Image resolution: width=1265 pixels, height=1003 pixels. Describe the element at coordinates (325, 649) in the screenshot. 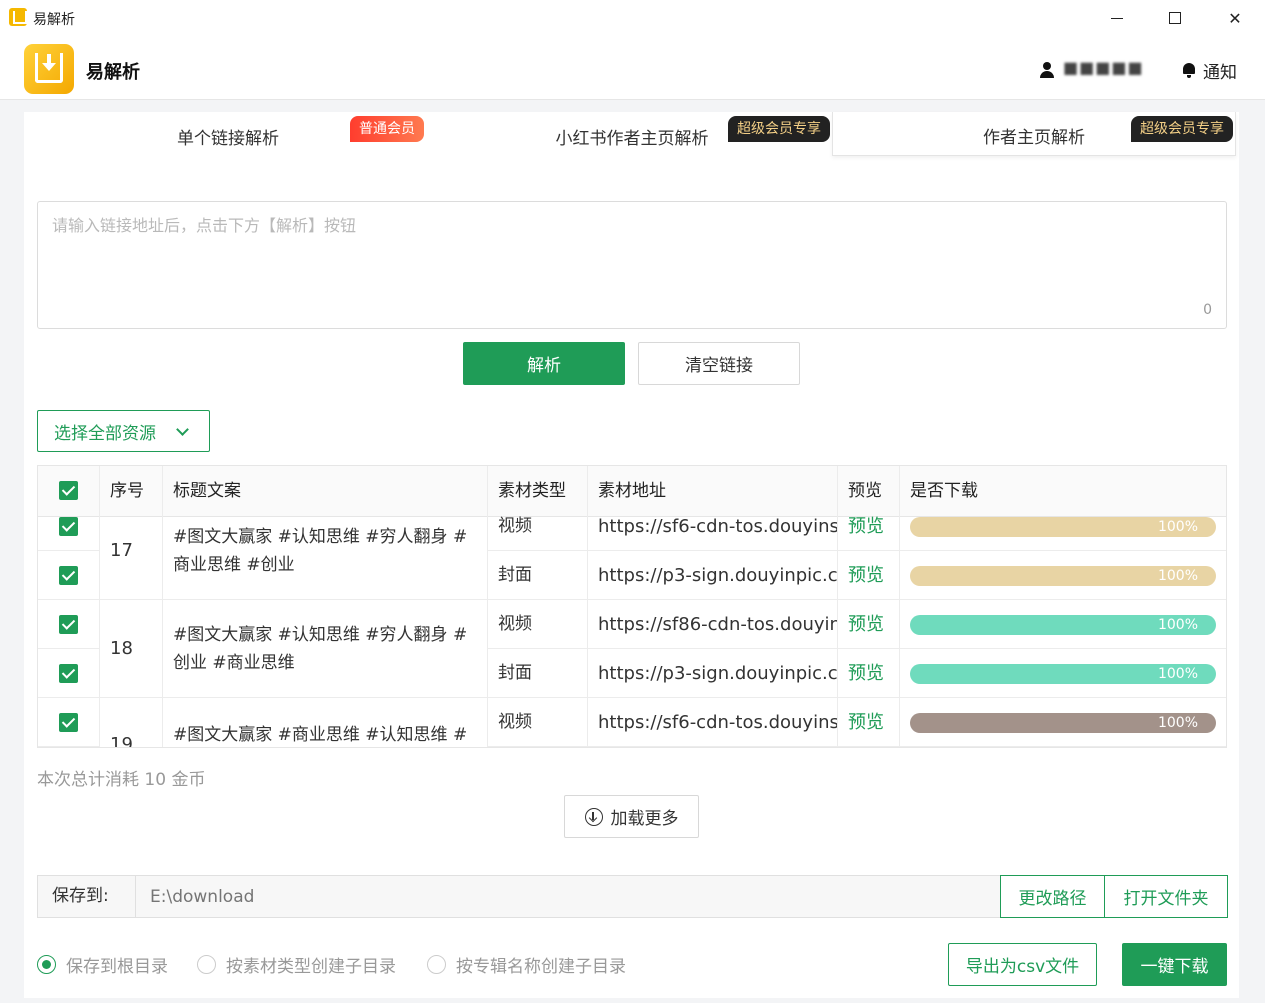

I see `title-cell: #图文大赢家 #认知思维 #穷人翻身 #创业 #商业思维` at that location.